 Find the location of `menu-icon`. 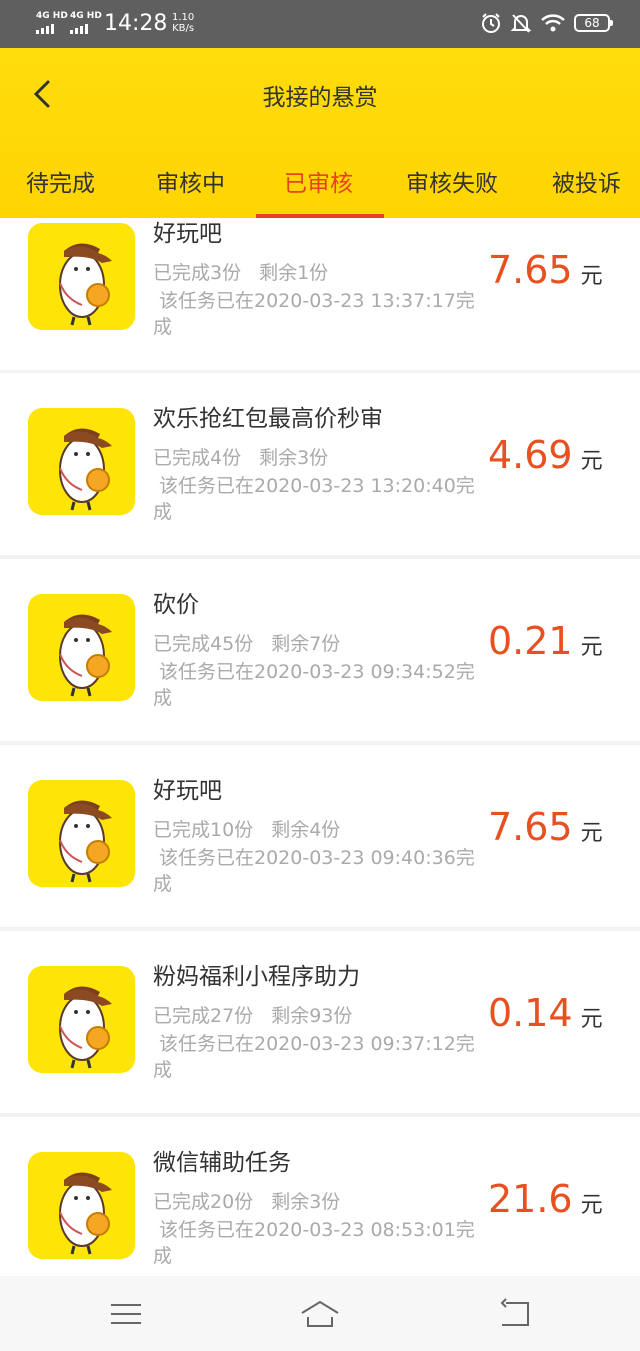

menu-icon is located at coordinates (126, 1314).